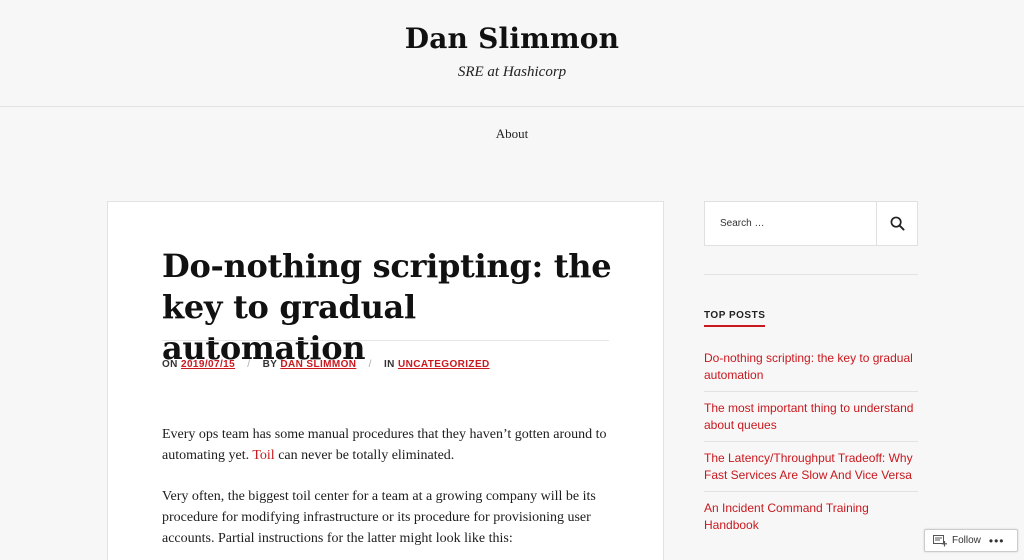 This screenshot has height=560, width=1024. Describe the element at coordinates (389, 364) in the screenshot. I see `meta-in-label: IN` at that location.